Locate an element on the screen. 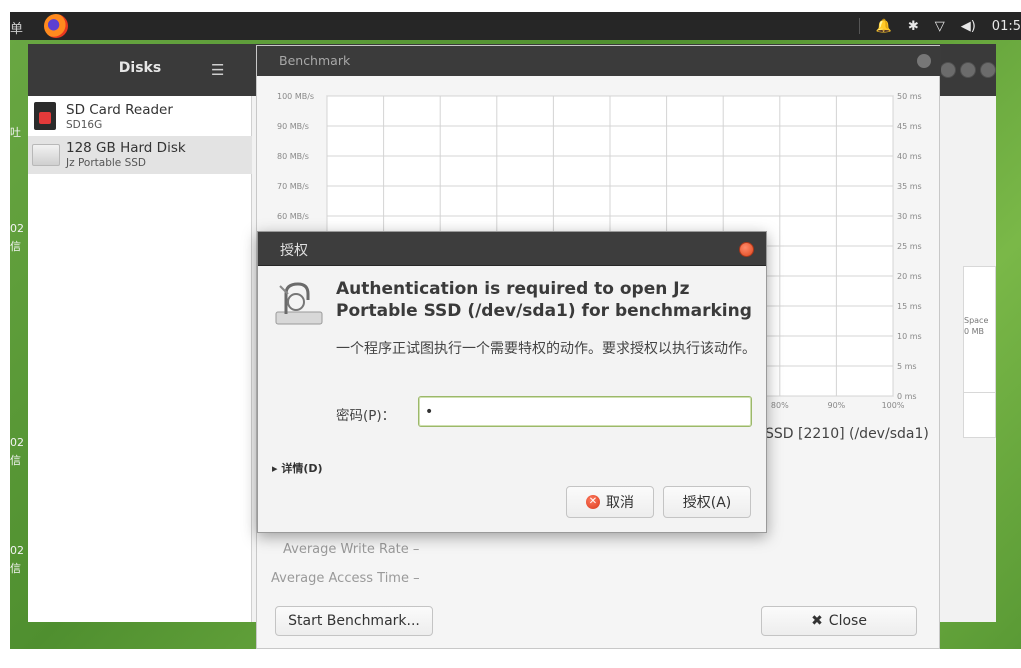 The height and width of the screenshot is (668, 1021). right-axis-tick-label: 50 ms is located at coordinates (909, 96).